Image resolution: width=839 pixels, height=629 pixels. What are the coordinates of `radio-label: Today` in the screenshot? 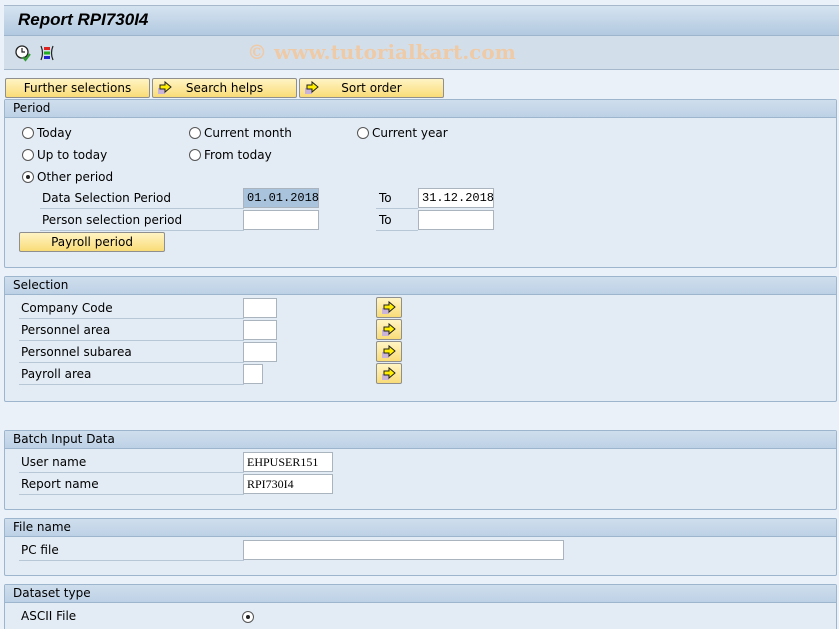 It's located at (54, 133).